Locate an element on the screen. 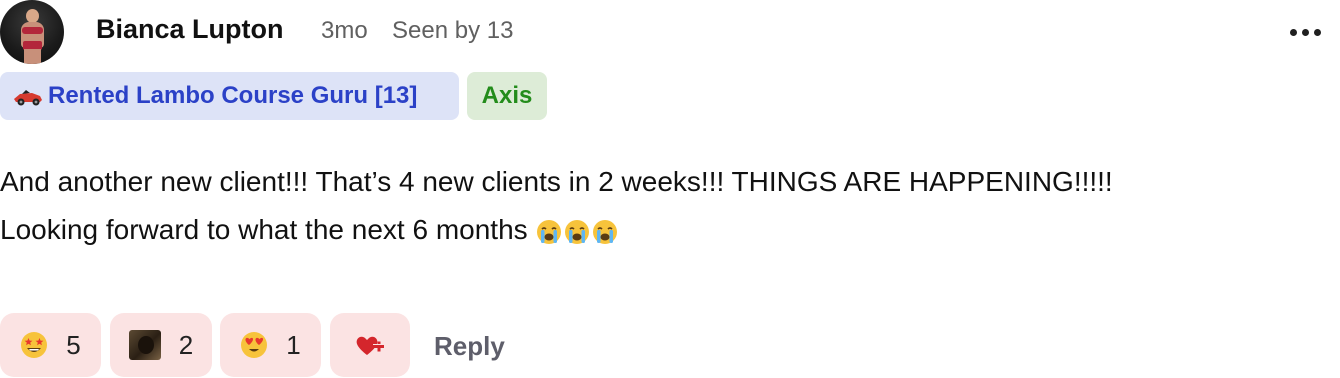 This screenshot has height=378, width=1340. post-time: 3mo is located at coordinates (344, 30).